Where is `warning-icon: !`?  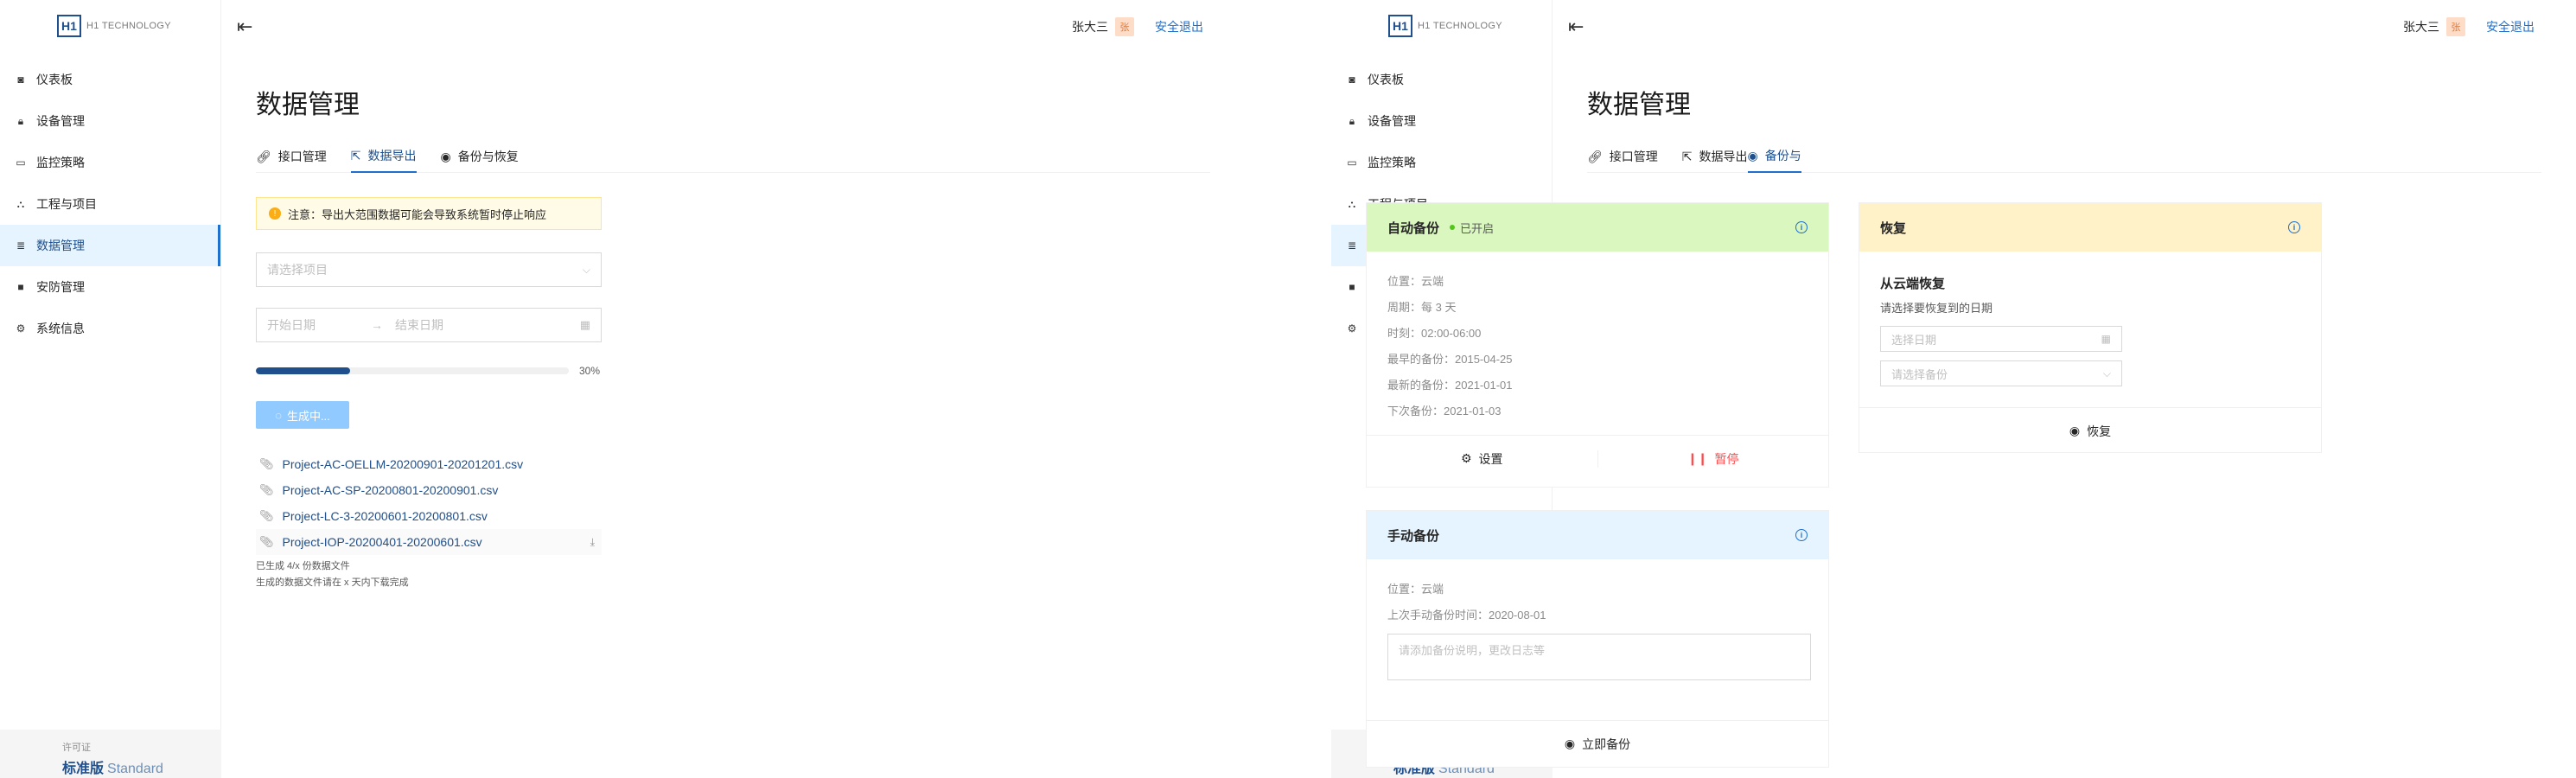 warning-icon: ! is located at coordinates (275, 214).